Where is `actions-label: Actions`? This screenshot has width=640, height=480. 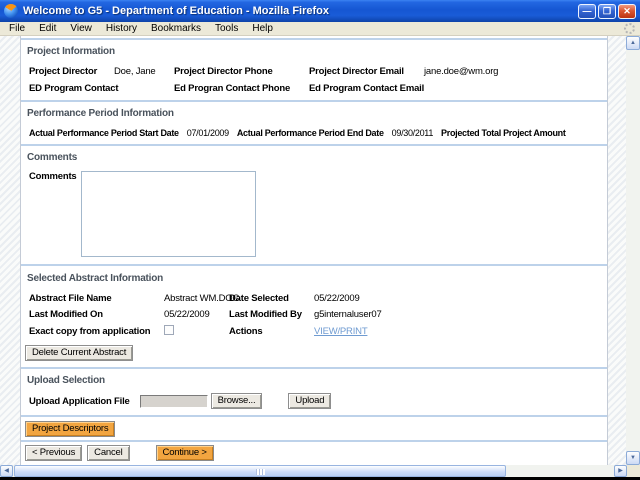 actions-label: Actions is located at coordinates (246, 331).